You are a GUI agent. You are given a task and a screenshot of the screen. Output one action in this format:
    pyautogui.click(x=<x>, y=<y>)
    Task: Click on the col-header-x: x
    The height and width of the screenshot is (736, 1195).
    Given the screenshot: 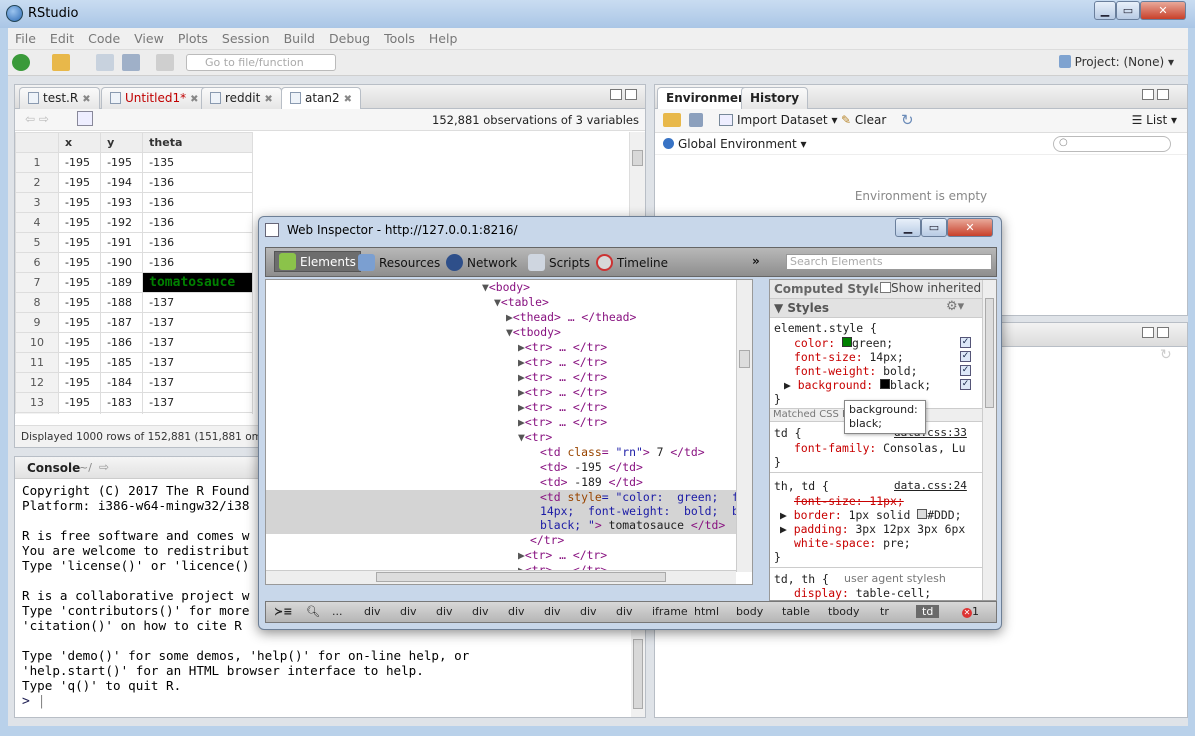 What is the action you would take?
    pyautogui.click(x=79, y=142)
    